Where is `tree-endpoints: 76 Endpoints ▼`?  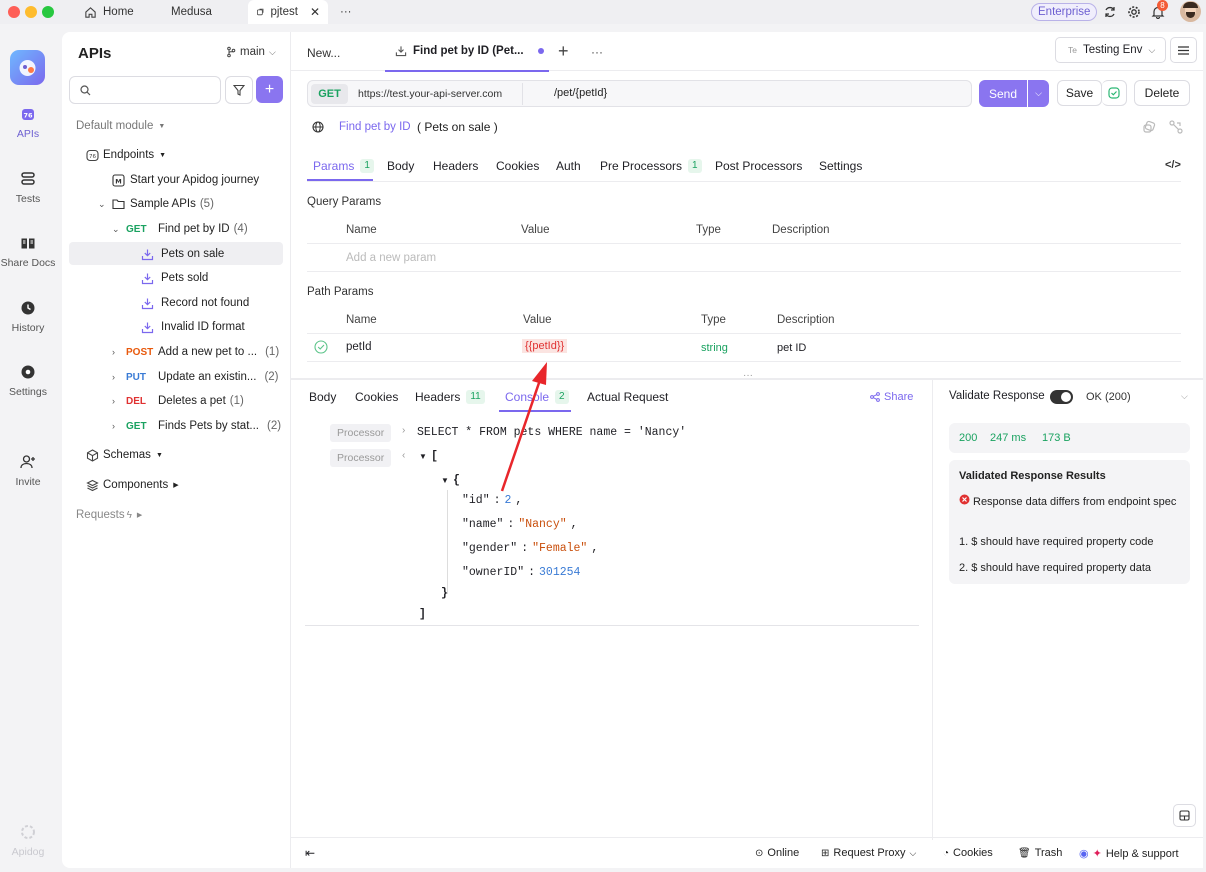
tree-endpoints: 76 Endpoints ▼ is located at coordinates (126, 155).